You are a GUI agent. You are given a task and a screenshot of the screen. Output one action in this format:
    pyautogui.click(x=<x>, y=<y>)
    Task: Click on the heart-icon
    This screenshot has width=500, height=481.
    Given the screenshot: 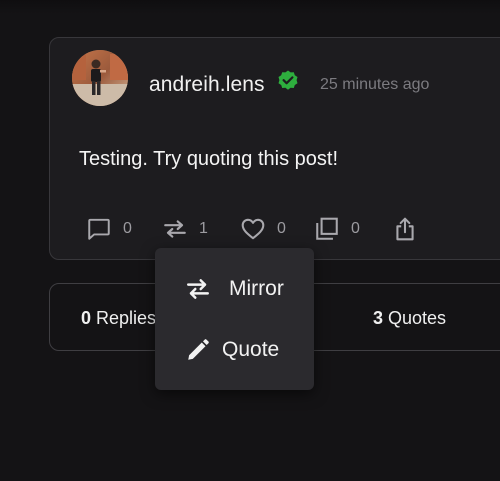 What is the action you would take?
    pyautogui.click(x=253, y=229)
    